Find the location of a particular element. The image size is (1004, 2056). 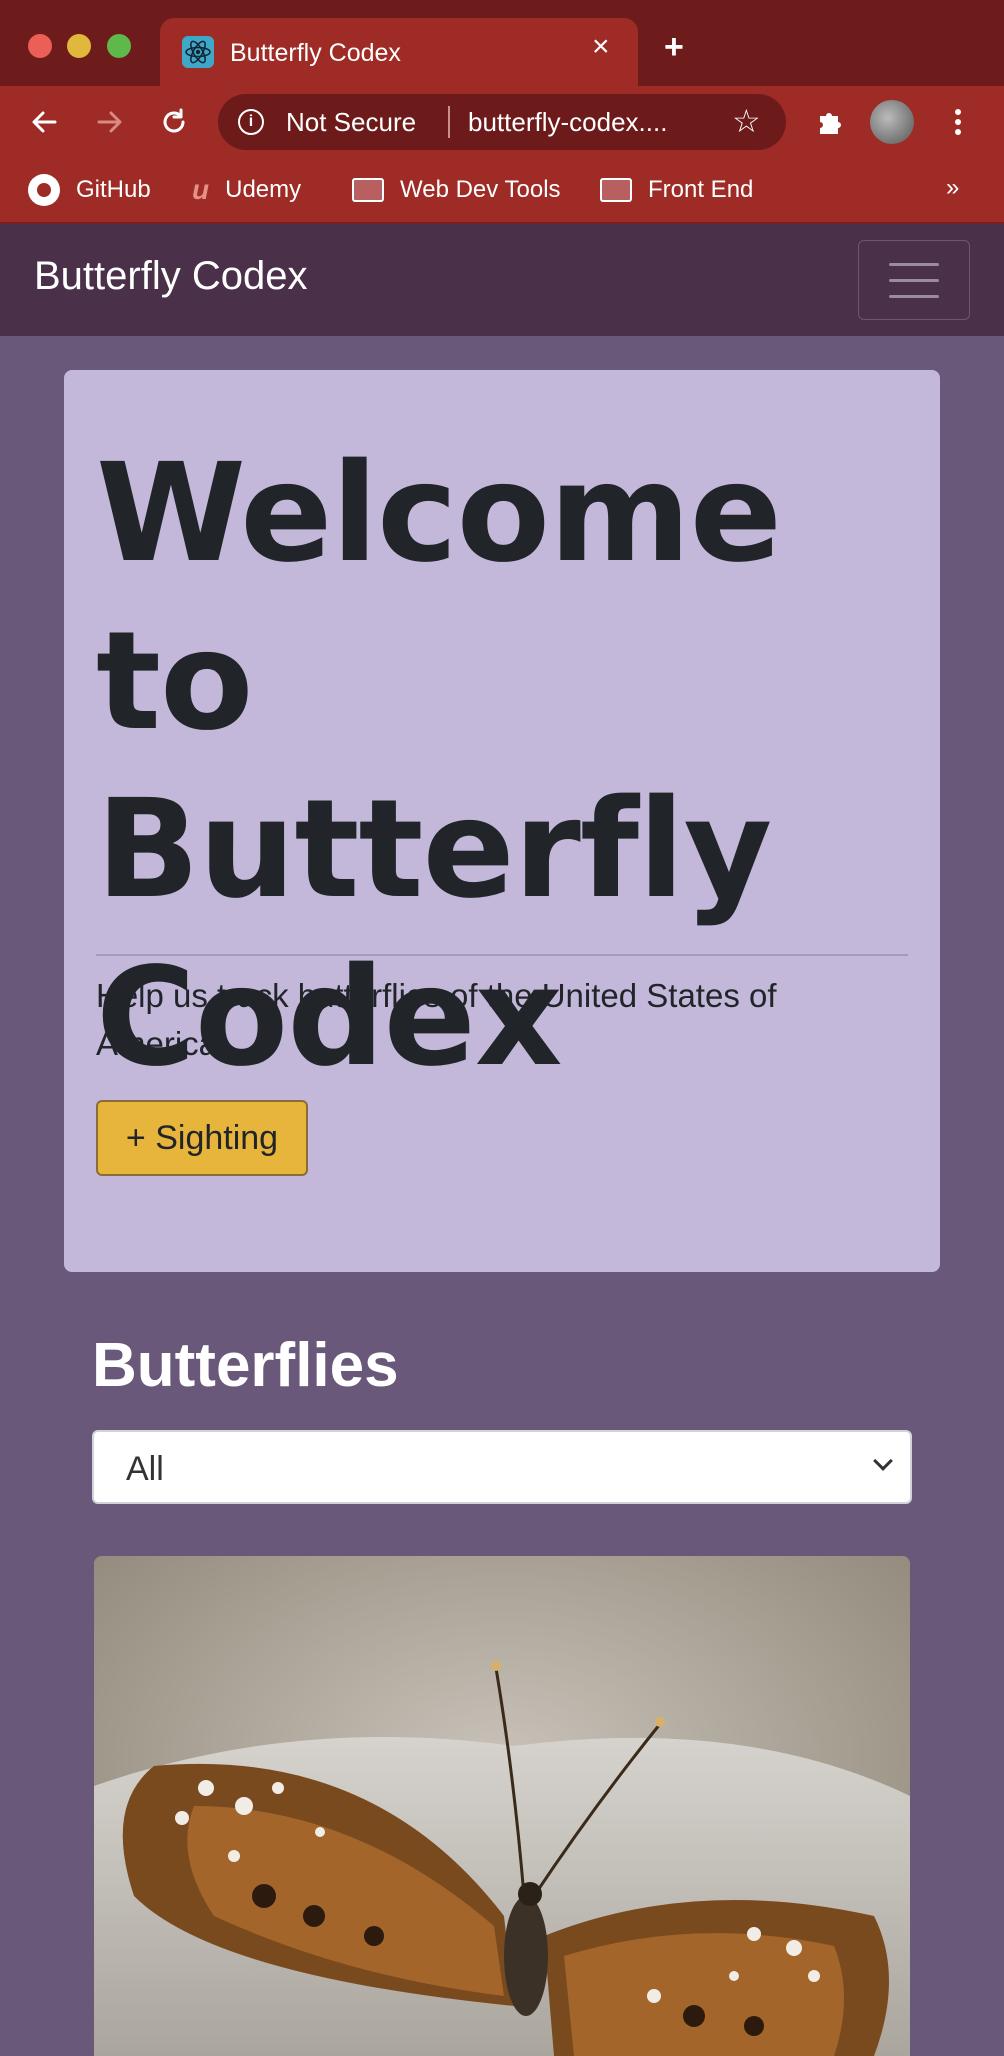

reload-icon is located at coordinates (174, 122).